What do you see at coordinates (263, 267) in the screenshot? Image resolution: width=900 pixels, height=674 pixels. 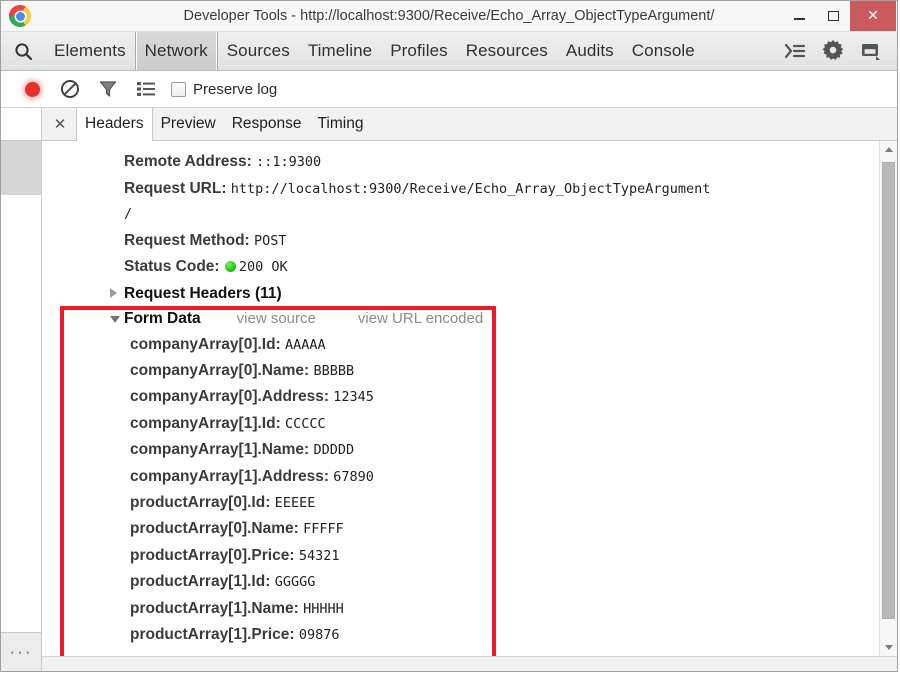 I see `status-code-value: 200 OK` at bounding box center [263, 267].